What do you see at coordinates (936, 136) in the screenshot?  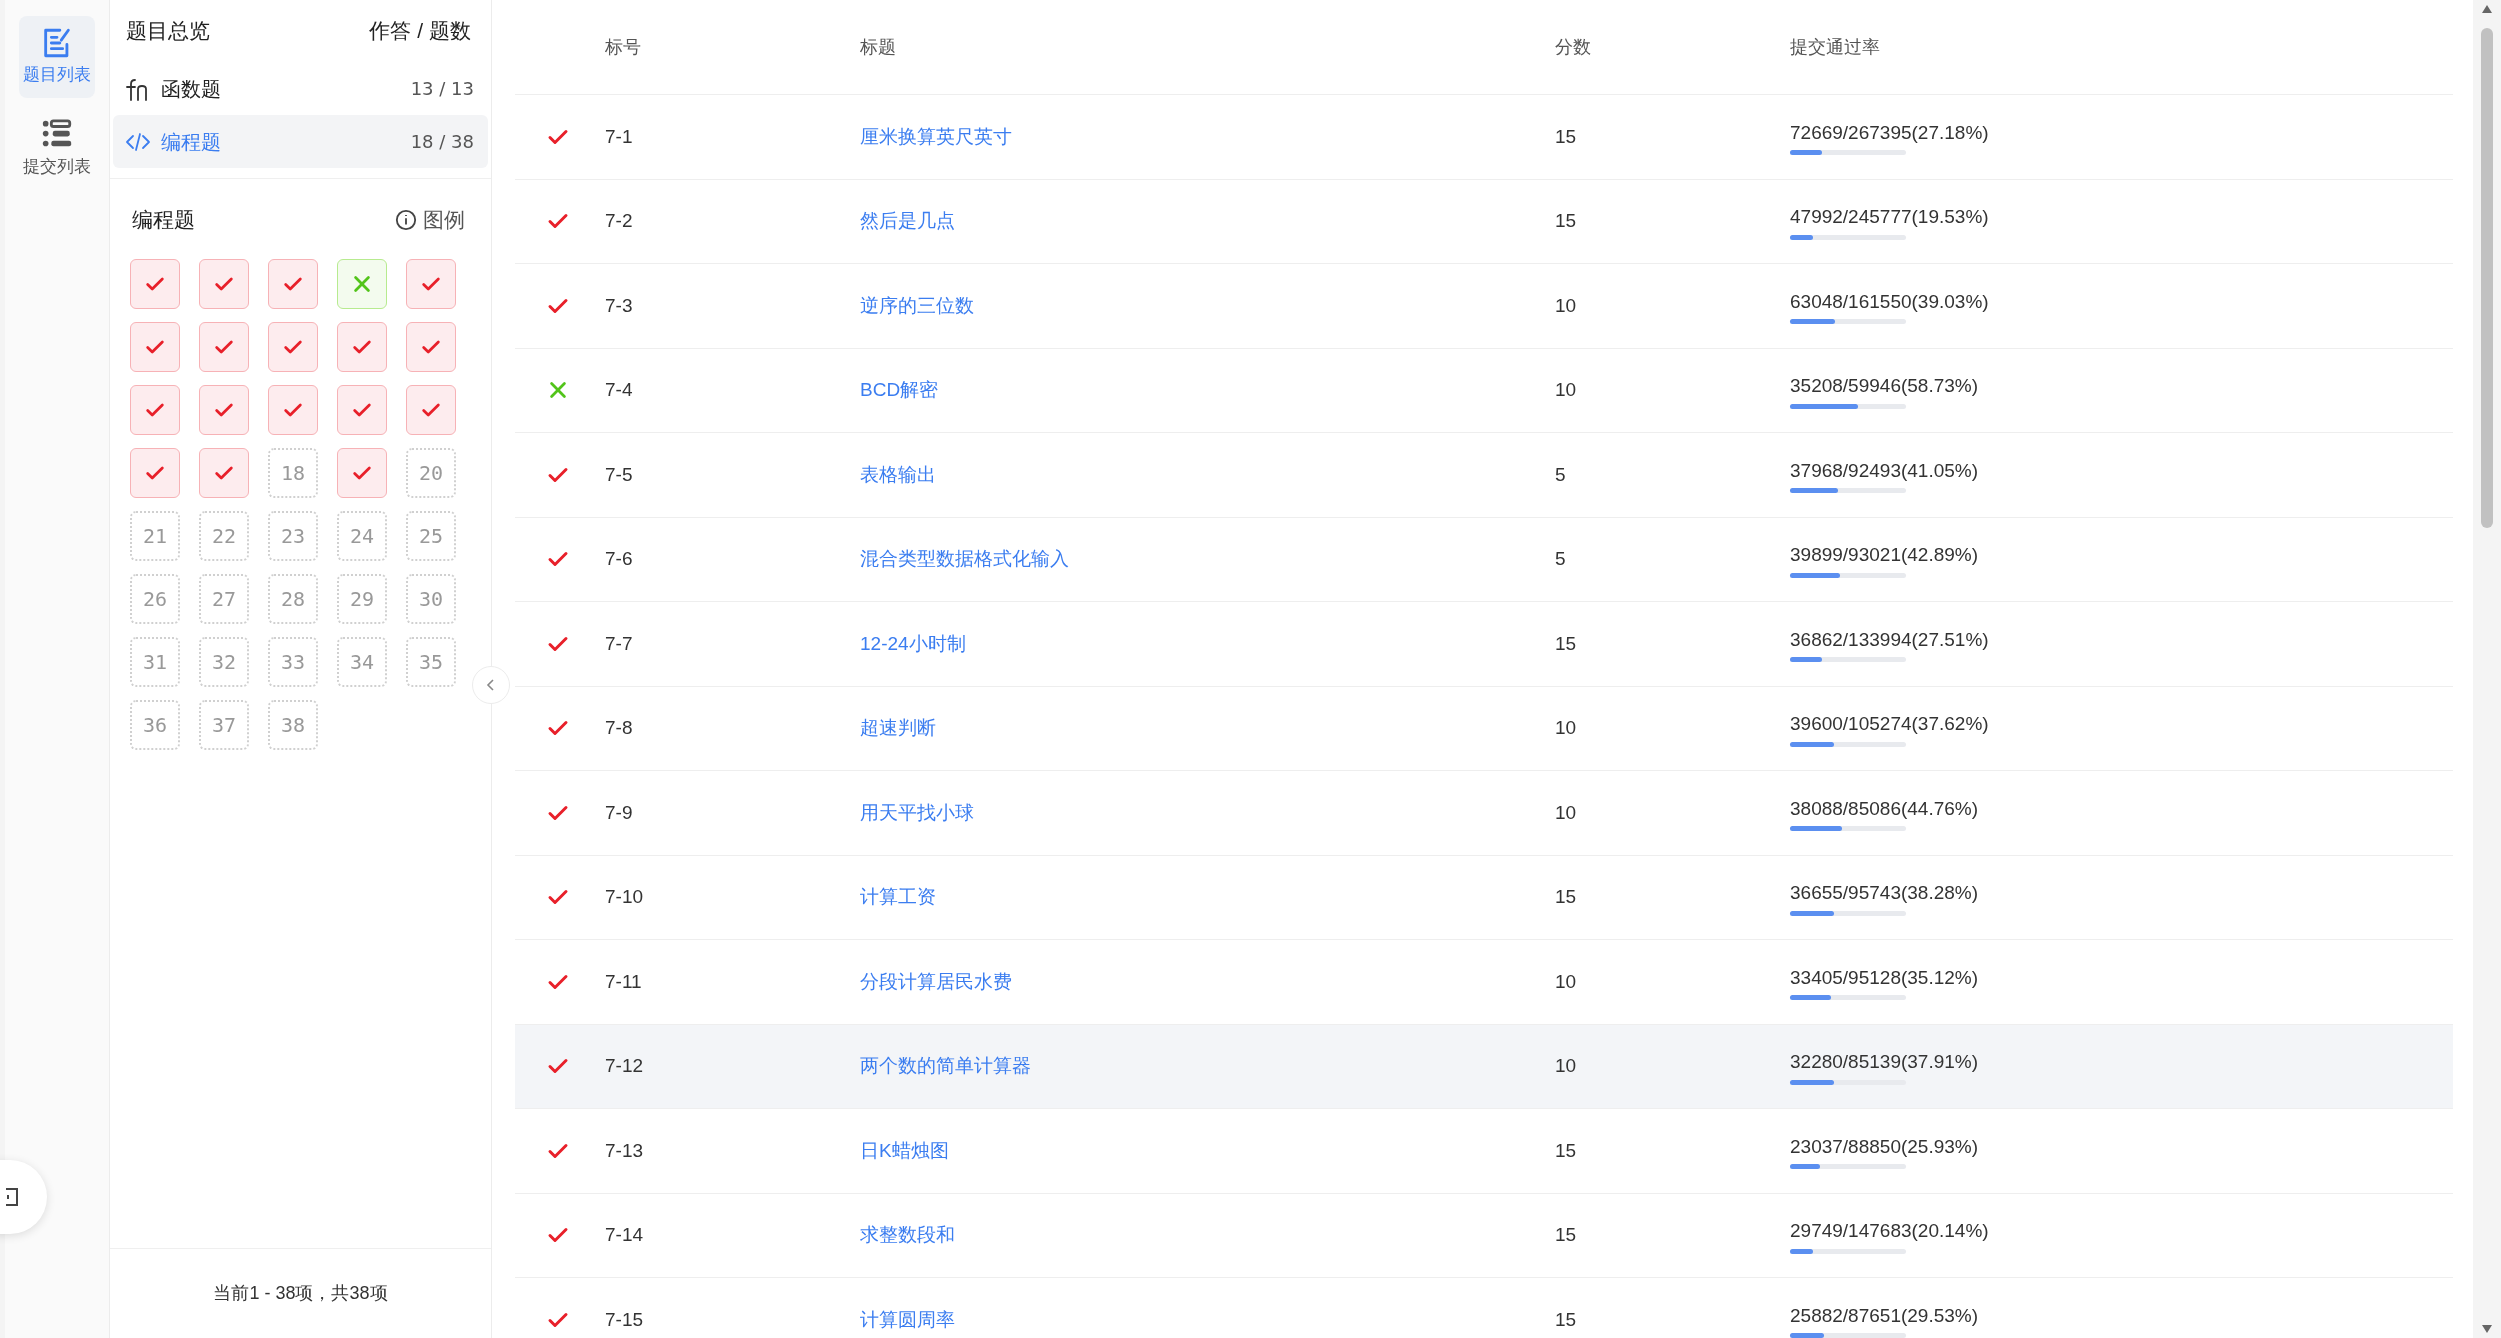 I see `problem-link: 厘米换算英尺英寸` at bounding box center [936, 136].